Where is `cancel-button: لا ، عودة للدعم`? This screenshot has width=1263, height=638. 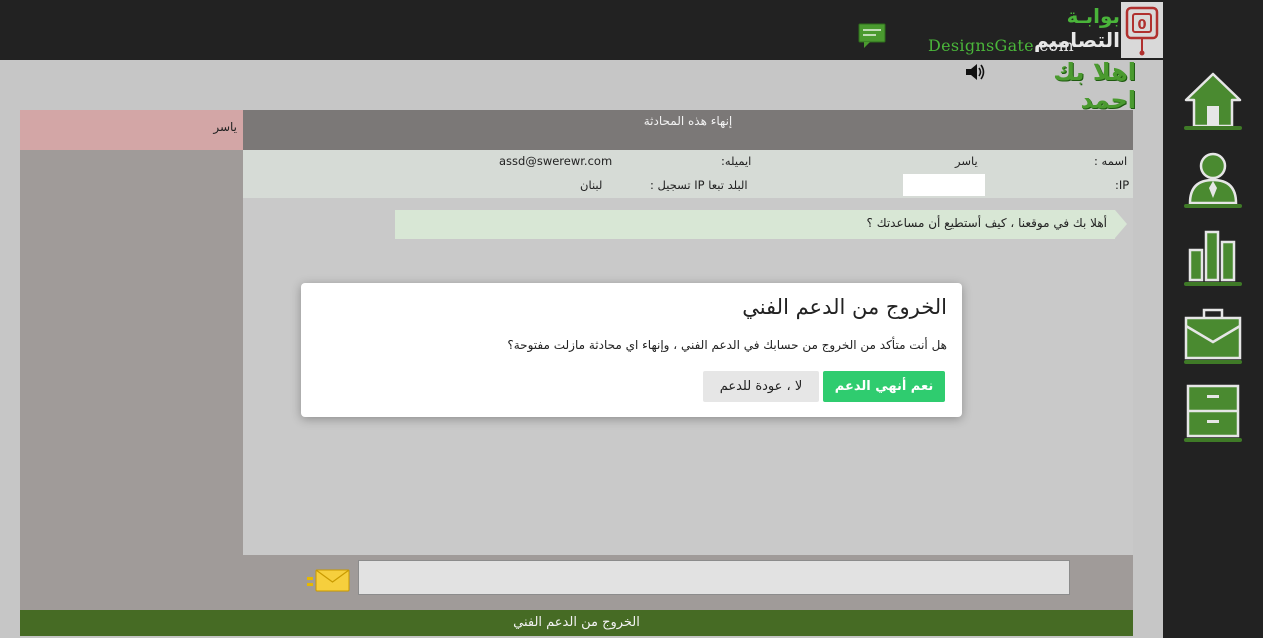 cancel-button: لا ، عودة للدعم is located at coordinates (761, 386).